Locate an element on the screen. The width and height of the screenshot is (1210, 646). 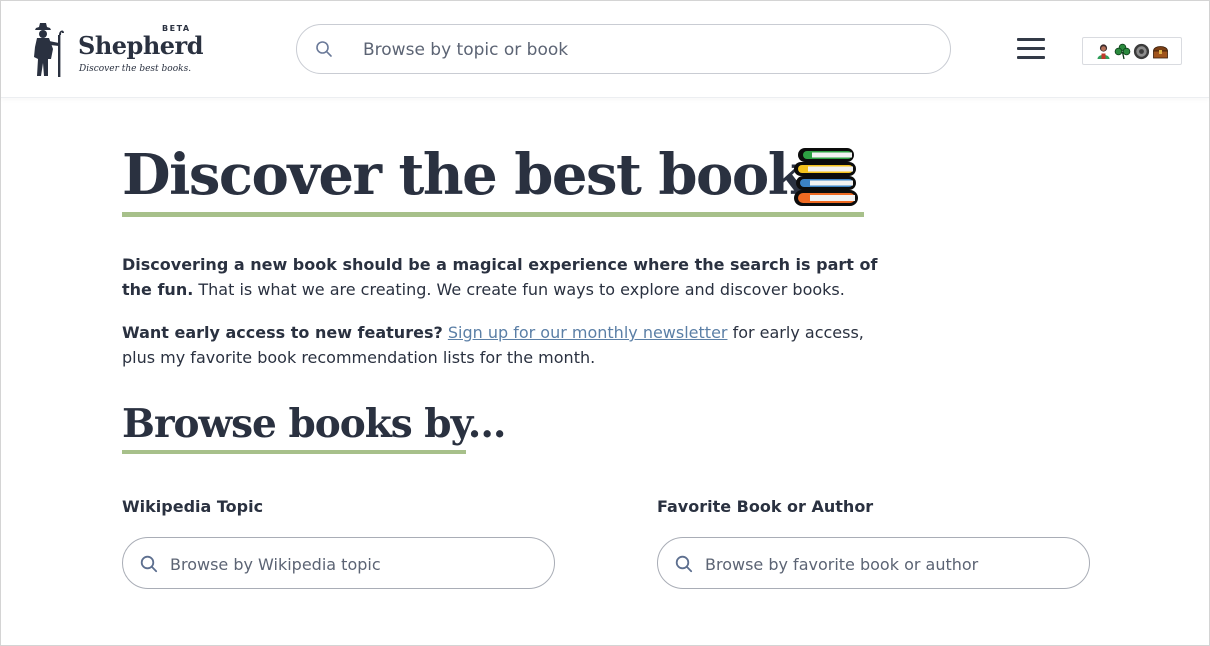
hamburger-menu-icon is located at coordinates (1031, 49).